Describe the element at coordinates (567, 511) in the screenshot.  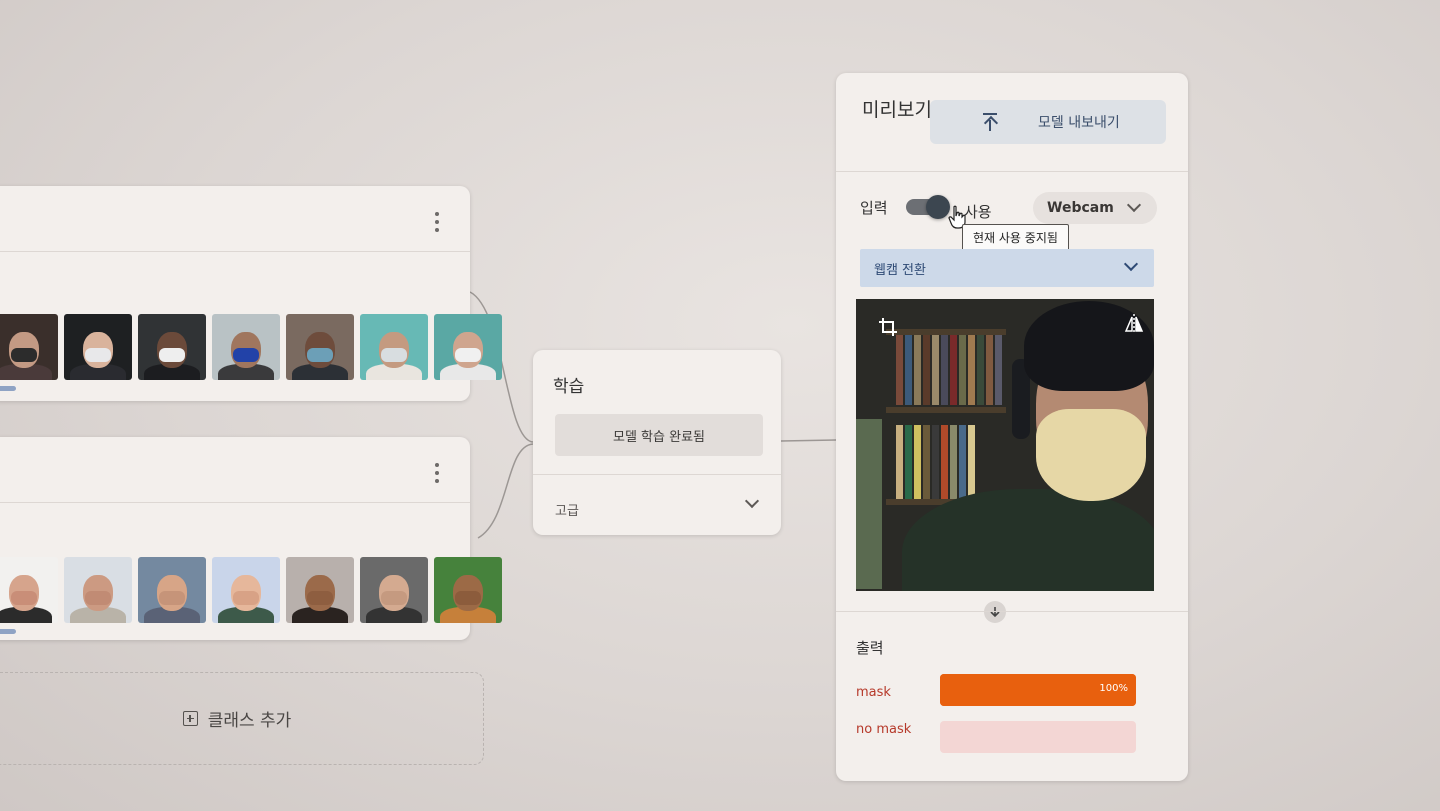
I see `advanced-label: 고급` at that location.